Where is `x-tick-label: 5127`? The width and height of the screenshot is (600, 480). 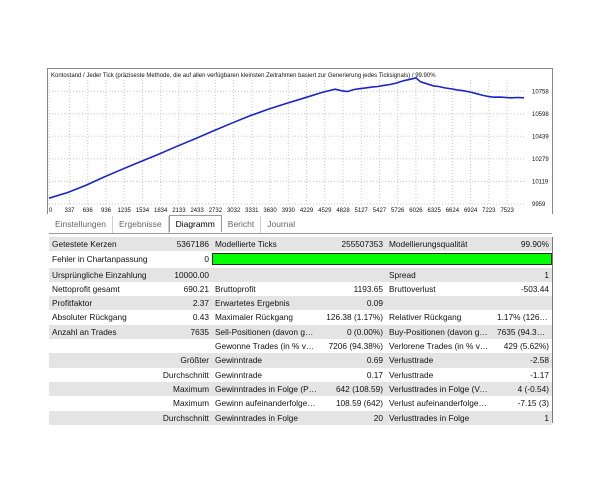 x-tick-label: 5127 is located at coordinates (362, 211).